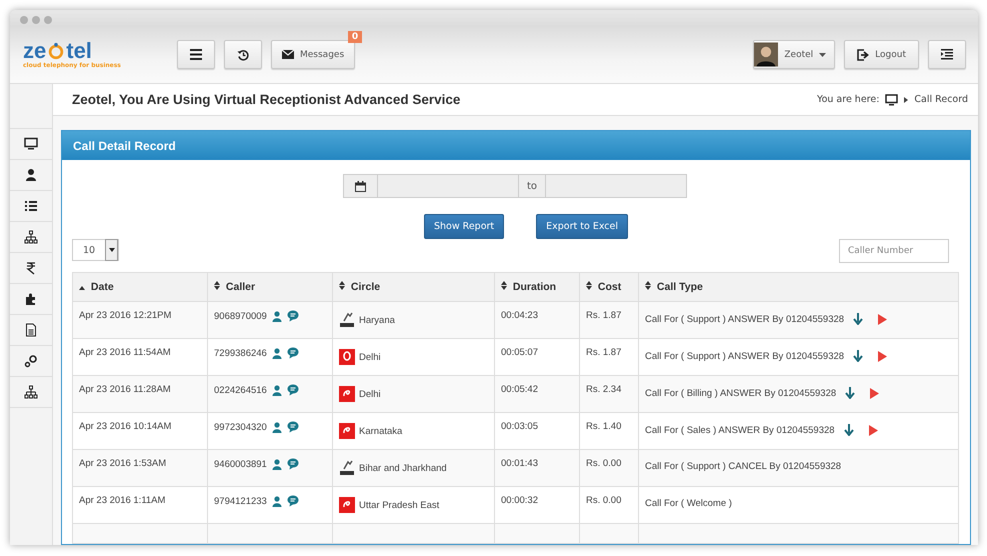  What do you see at coordinates (140, 394) in the screenshot?
I see `table-cell: Apr 23 2016 11:28AM` at bounding box center [140, 394].